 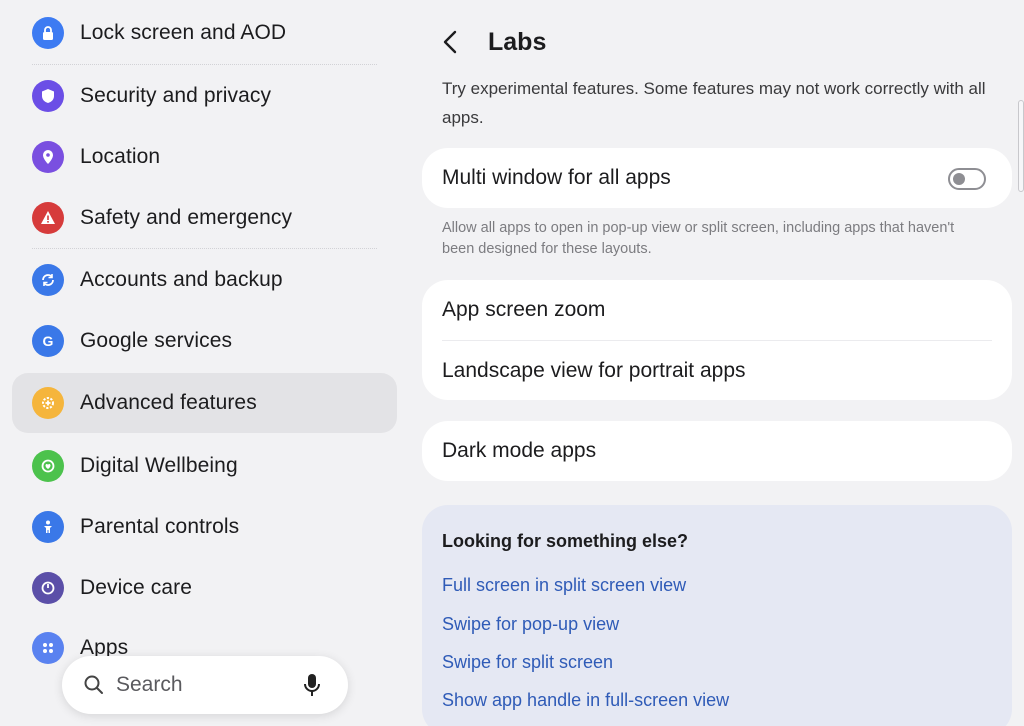 I want to click on sidebar-item-safety-emergency: Safety and emergency, so click(x=204, y=218).